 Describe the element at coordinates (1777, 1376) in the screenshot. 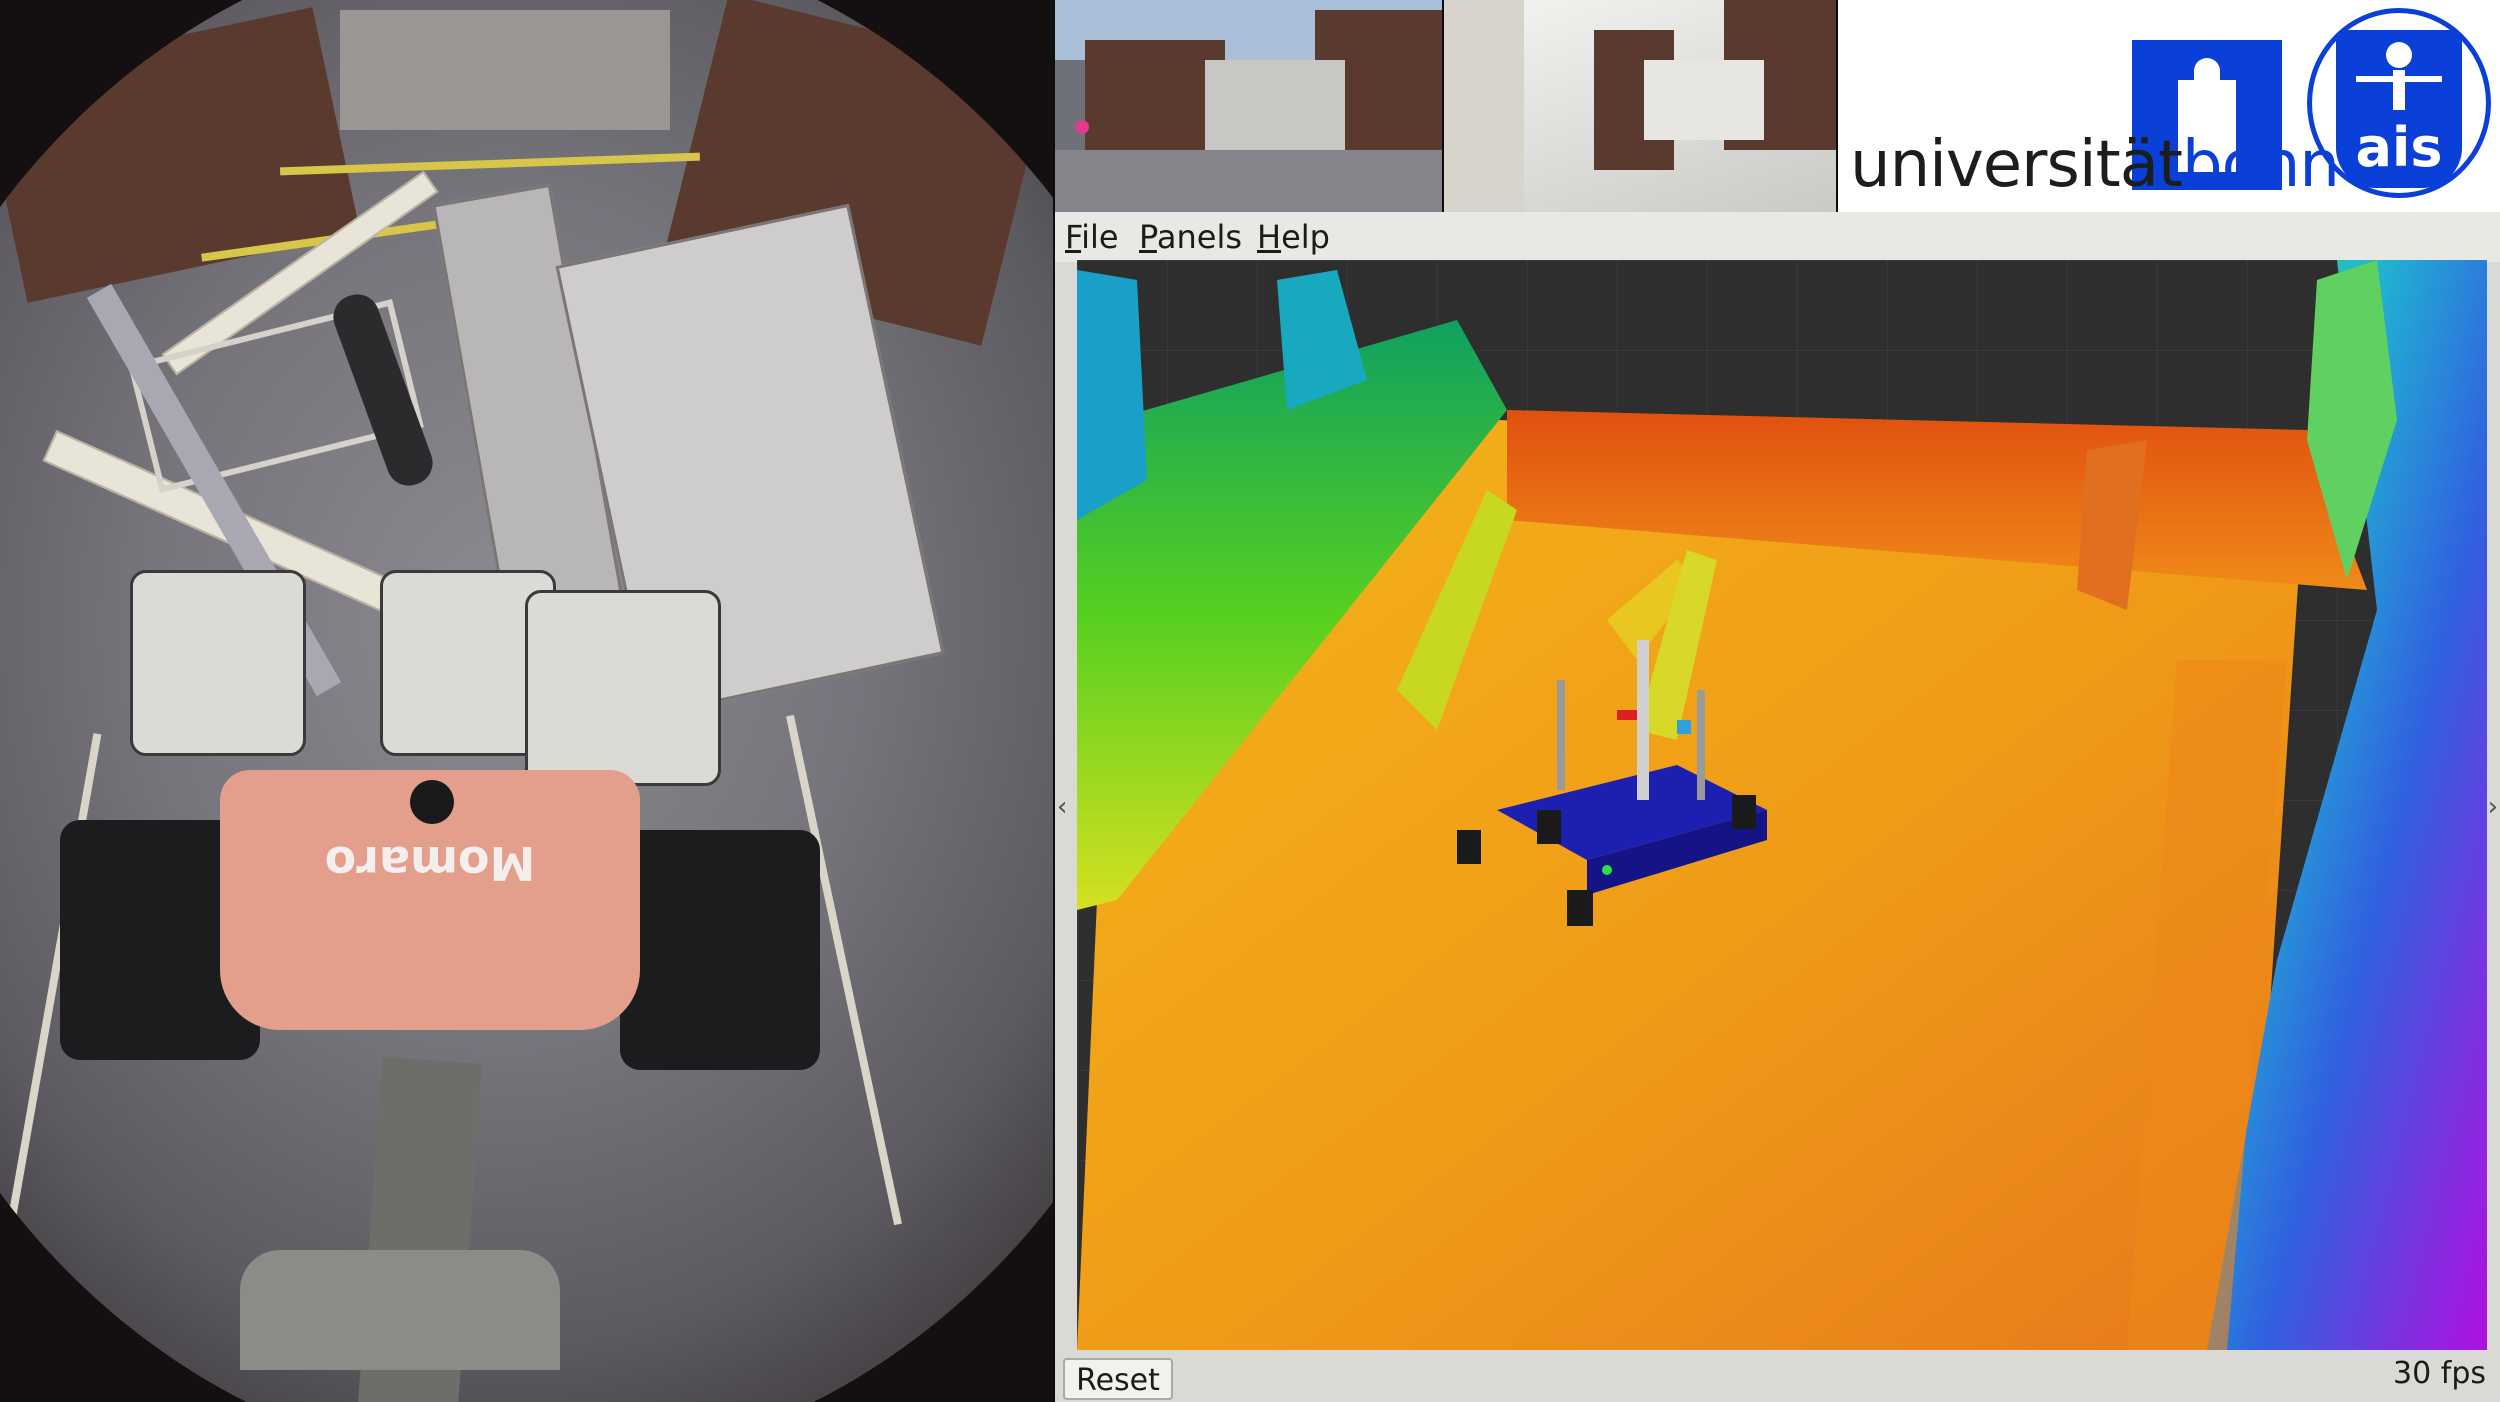

I see `status-bar: Reset 30 fps` at that location.